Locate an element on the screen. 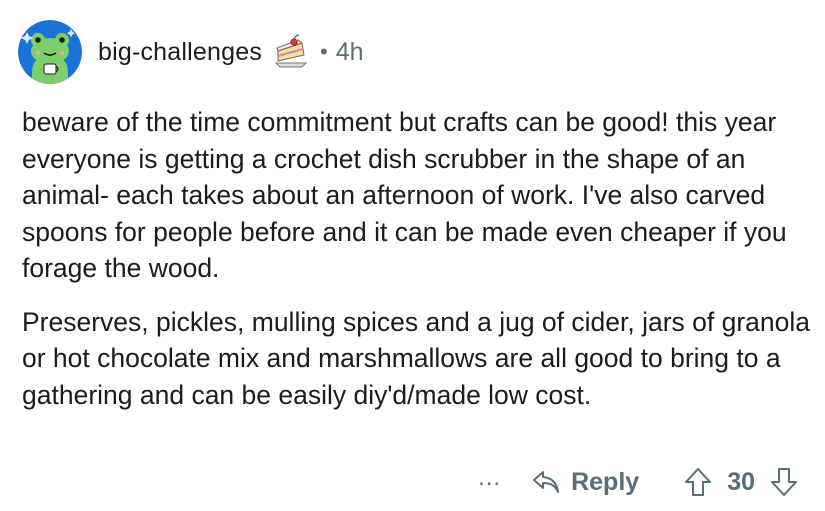  reply-arrow-icon is located at coordinates (546, 482).